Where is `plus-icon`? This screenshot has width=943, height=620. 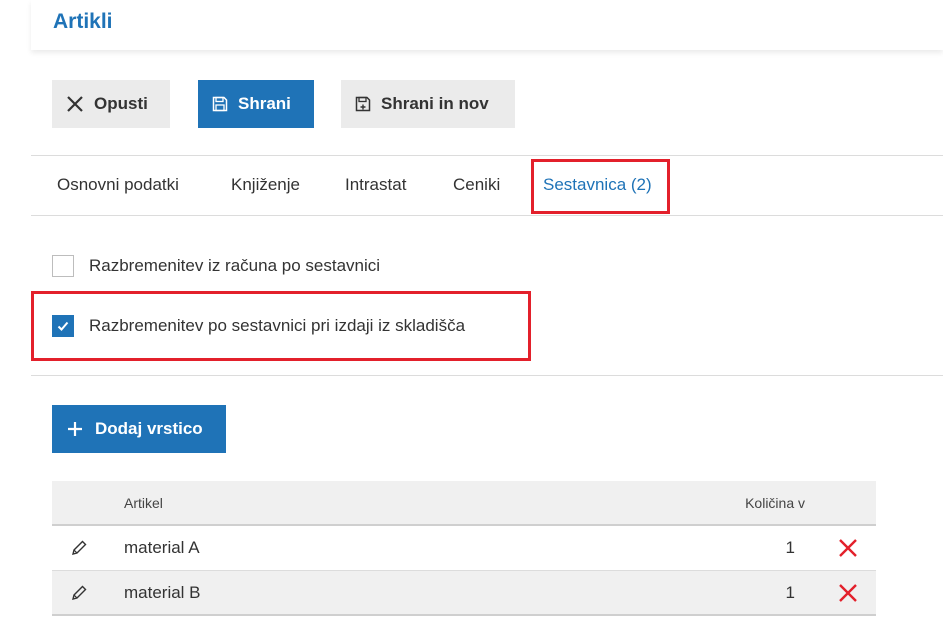 plus-icon is located at coordinates (75, 429).